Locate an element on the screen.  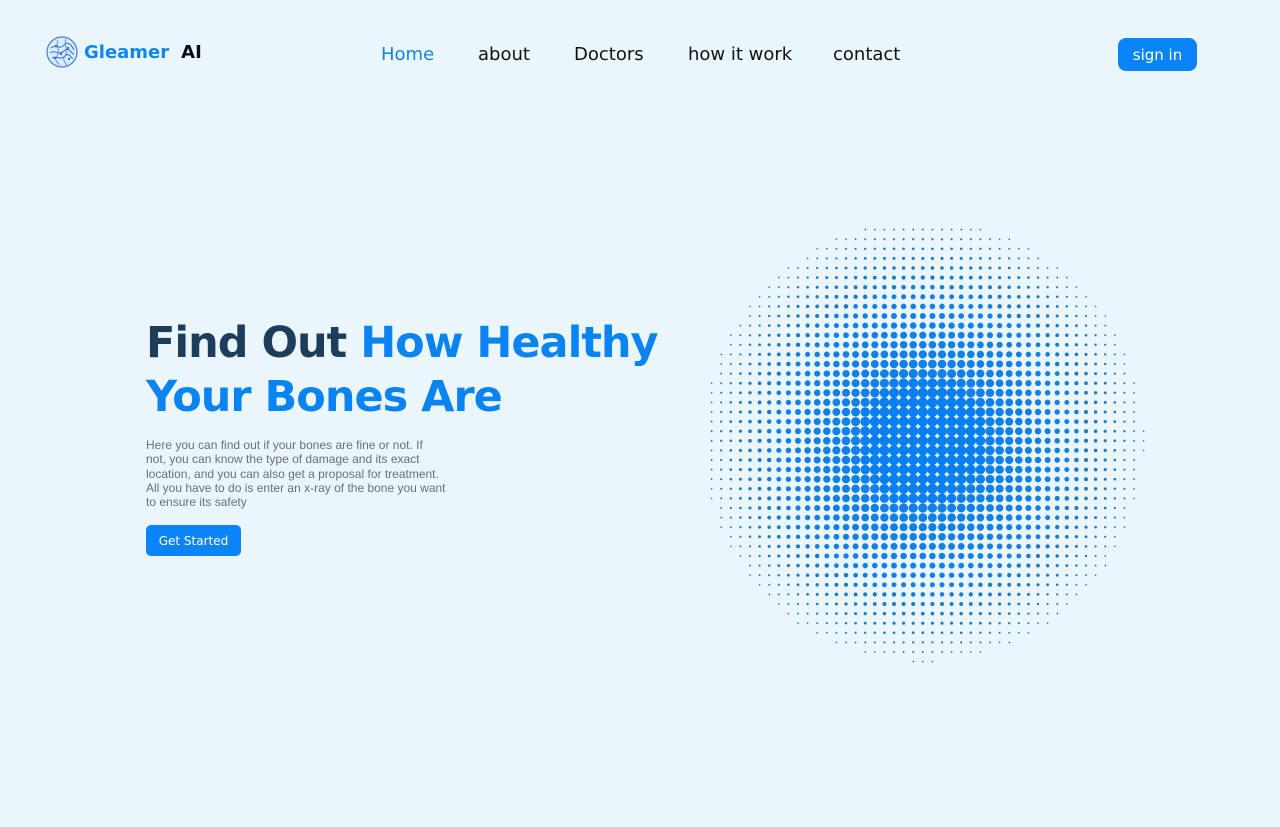
brand-name: Gleamer is located at coordinates (127, 52).